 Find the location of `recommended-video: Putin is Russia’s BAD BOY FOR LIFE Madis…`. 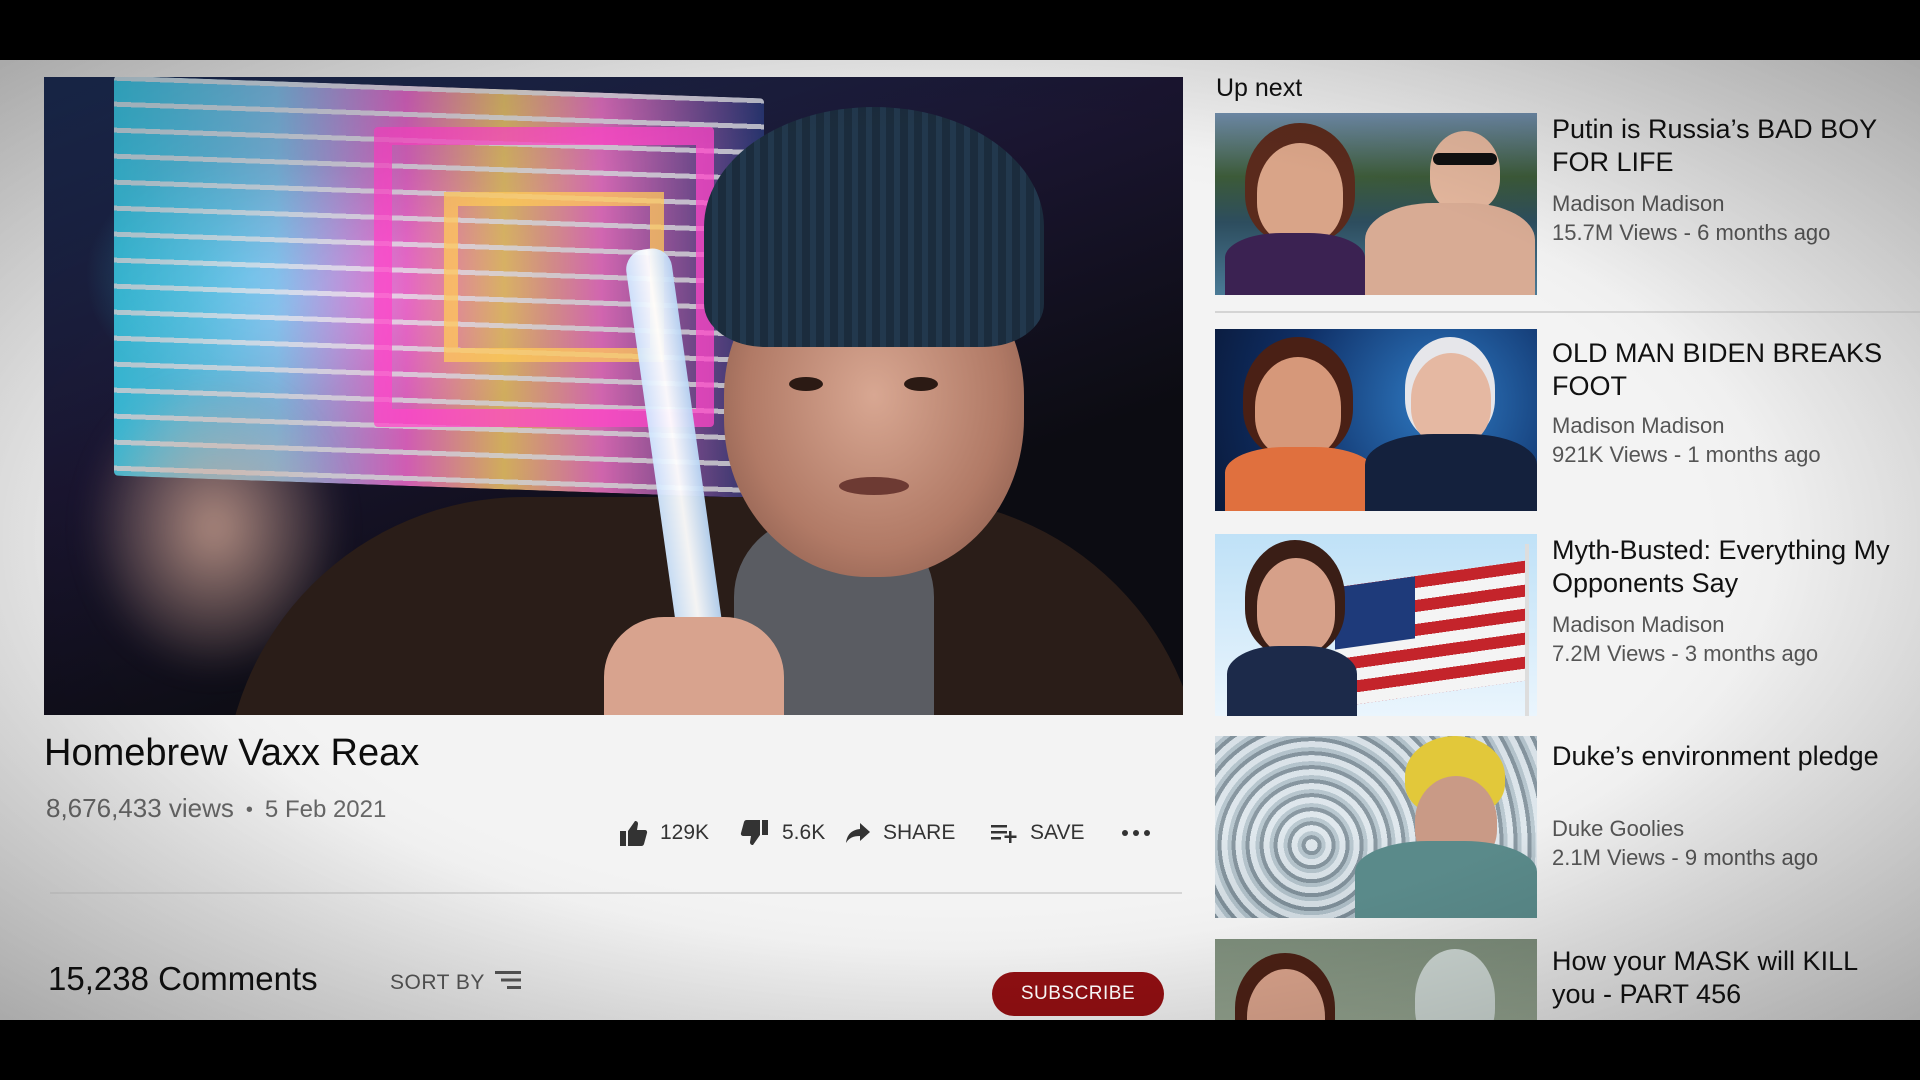

recommended-video: Putin is Russia’s BAD BOY FOR LIFE Madis… is located at coordinates (1565, 208).